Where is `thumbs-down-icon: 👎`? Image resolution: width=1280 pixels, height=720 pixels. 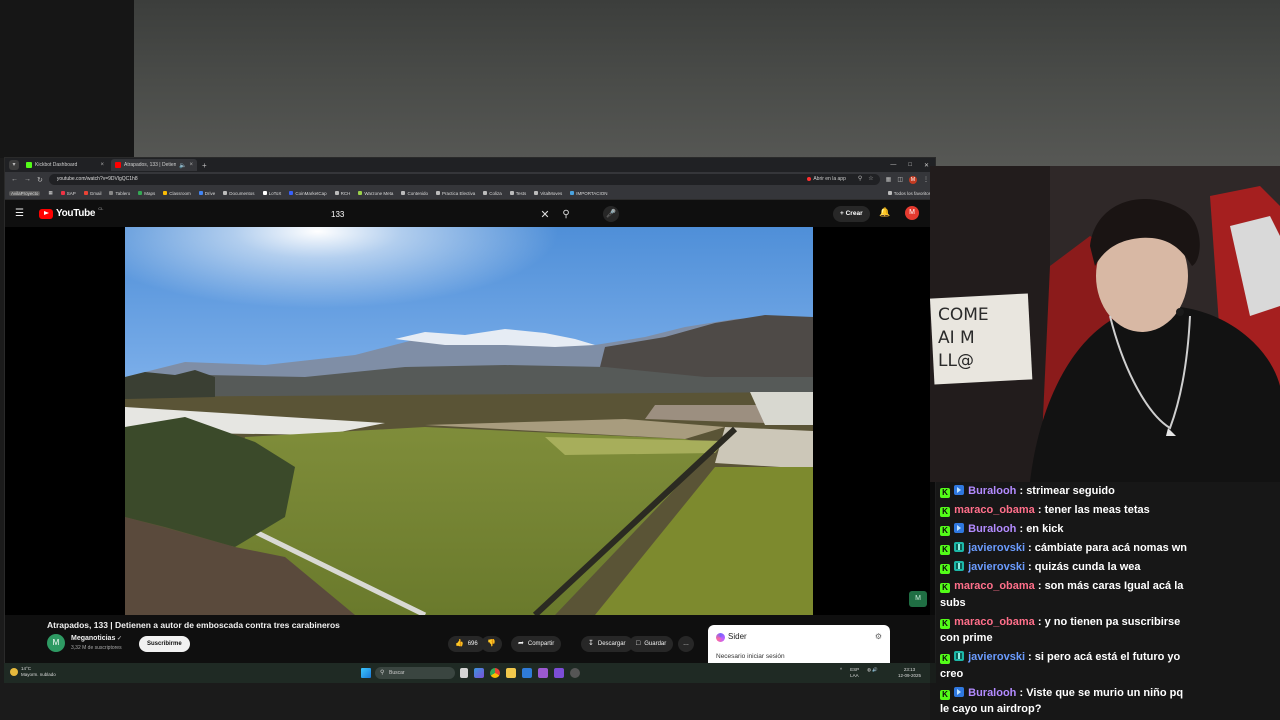 thumbs-down-icon: 👎 is located at coordinates (491, 643).